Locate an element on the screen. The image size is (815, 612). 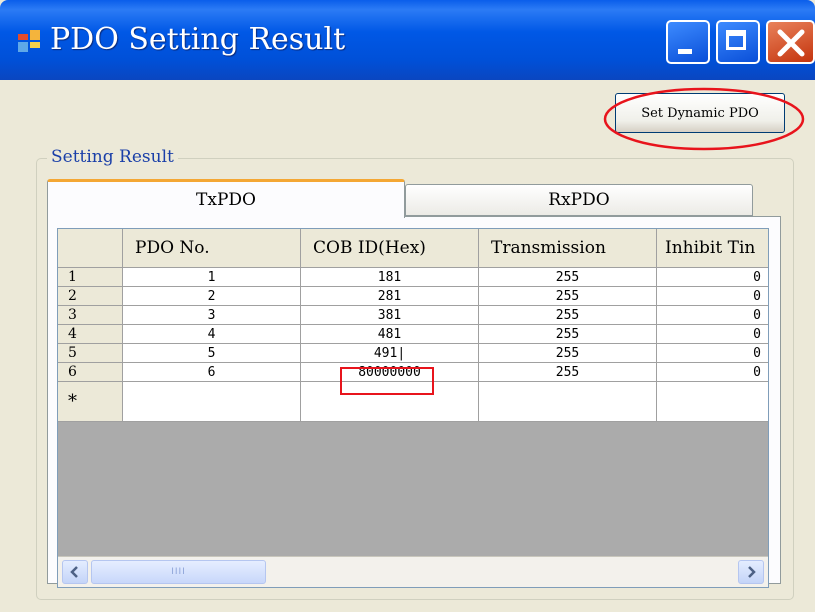
close-button is located at coordinates (790, 42).